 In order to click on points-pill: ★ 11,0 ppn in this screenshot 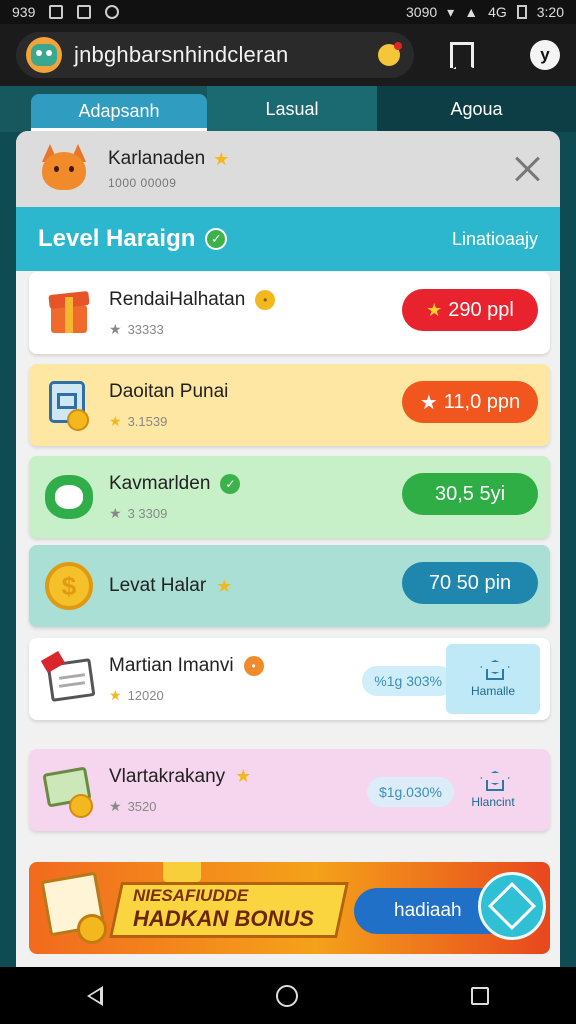, I will do `click(470, 402)`.